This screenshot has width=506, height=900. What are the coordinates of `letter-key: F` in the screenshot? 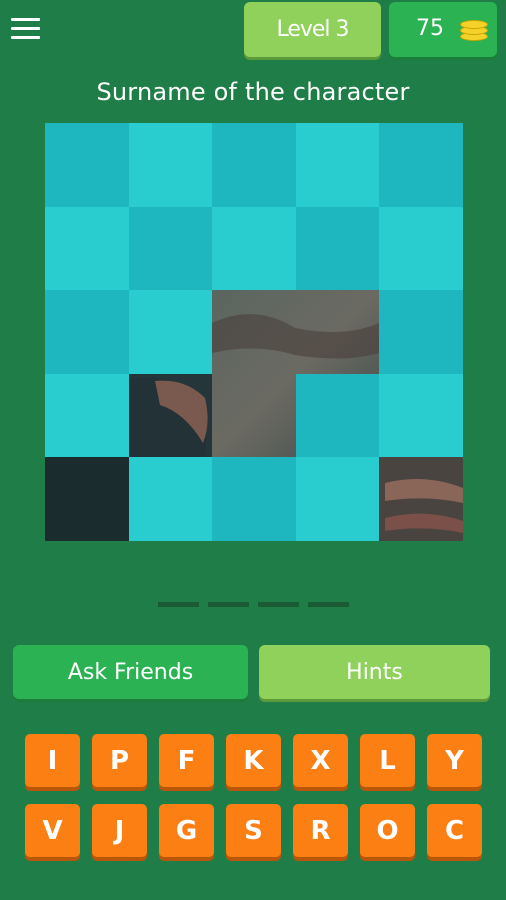 It's located at (186, 760).